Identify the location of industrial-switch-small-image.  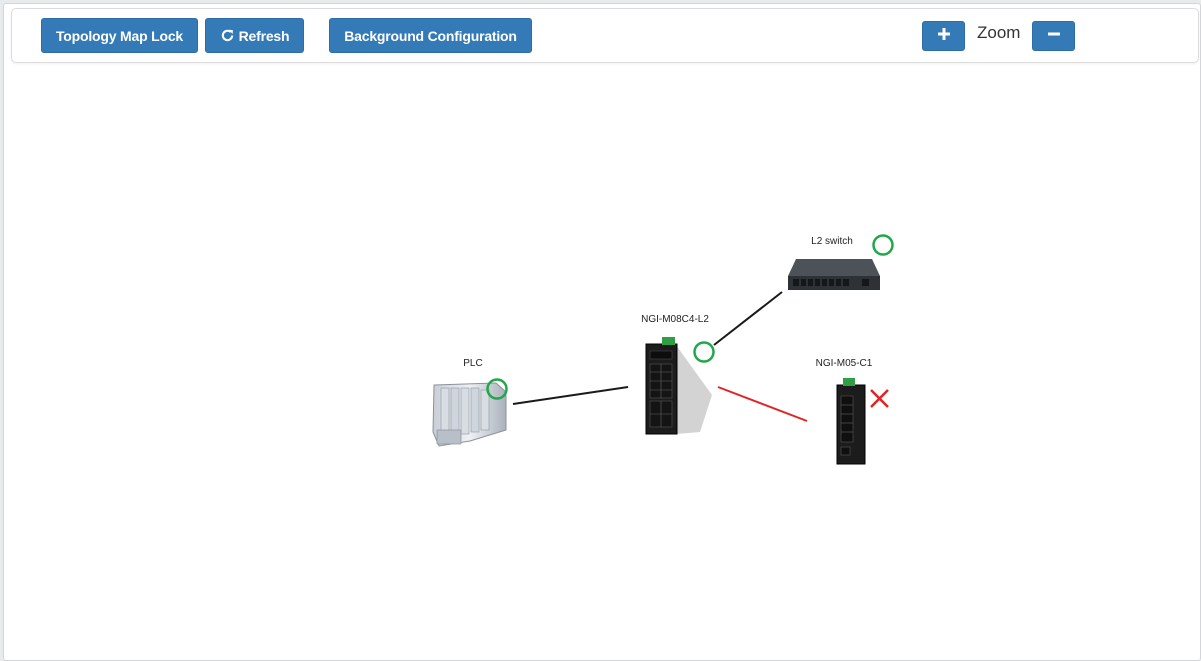
(851, 421).